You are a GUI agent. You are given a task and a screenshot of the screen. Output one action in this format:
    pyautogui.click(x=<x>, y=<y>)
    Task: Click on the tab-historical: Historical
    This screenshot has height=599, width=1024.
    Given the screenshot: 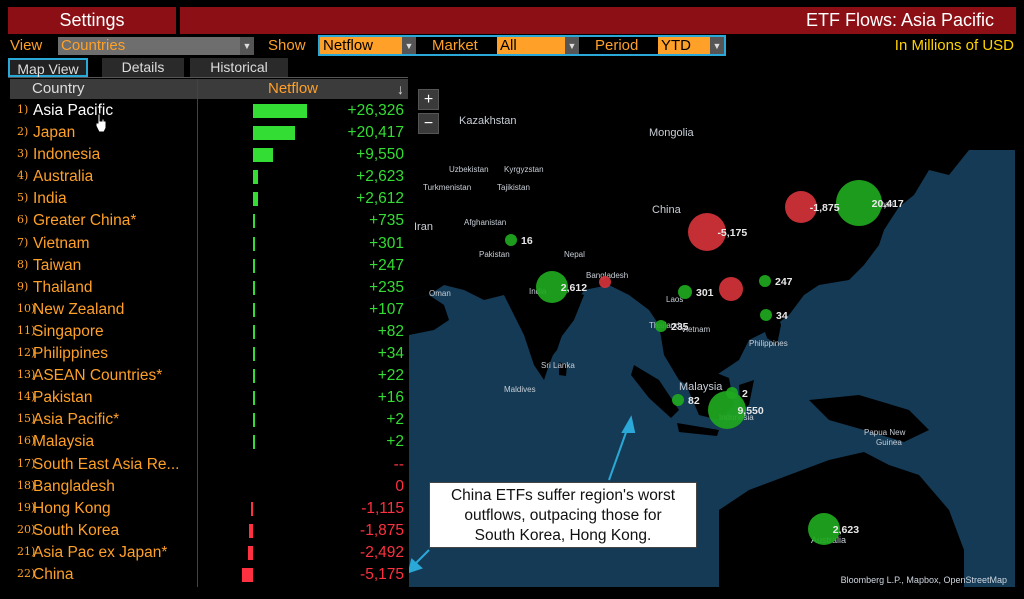 What is the action you would take?
    pyautogui.click(x=239, y=67)
    